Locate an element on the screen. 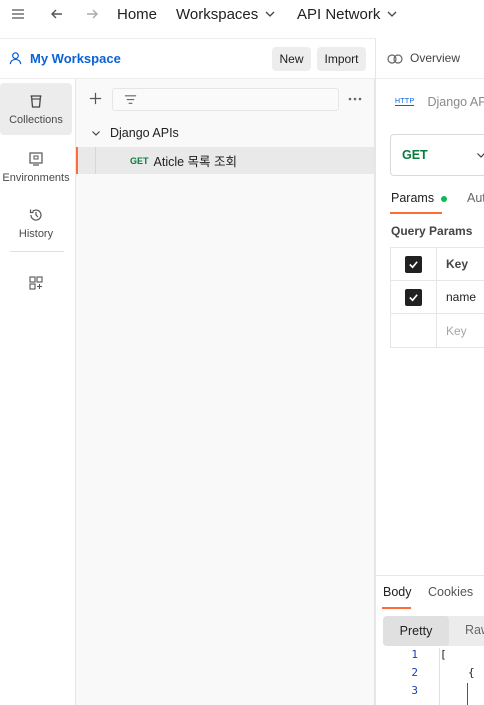 This screenshot has height=705, width=484. arrow-right-icon is located at coordinates (92, 14).